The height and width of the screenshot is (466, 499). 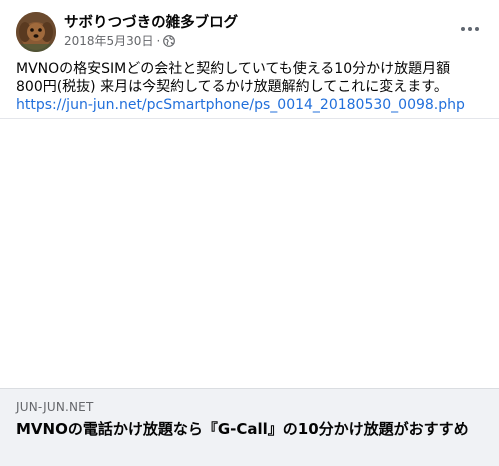 What do you see at coordinates (249, 28) in the screenshot?
I see `post-header: サボりつづきの雑多ブログ 2018年5月30日 ·` at bounding box center [249, 28].